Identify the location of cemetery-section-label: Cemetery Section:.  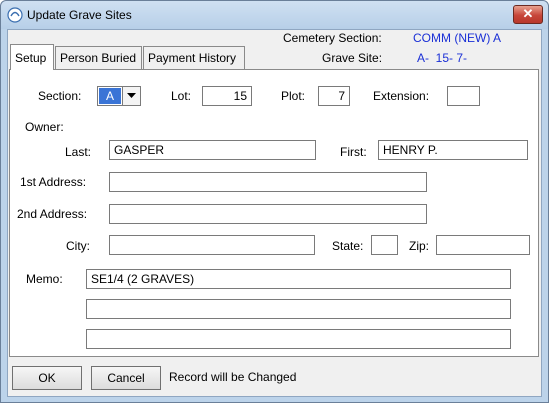
(332, 38).